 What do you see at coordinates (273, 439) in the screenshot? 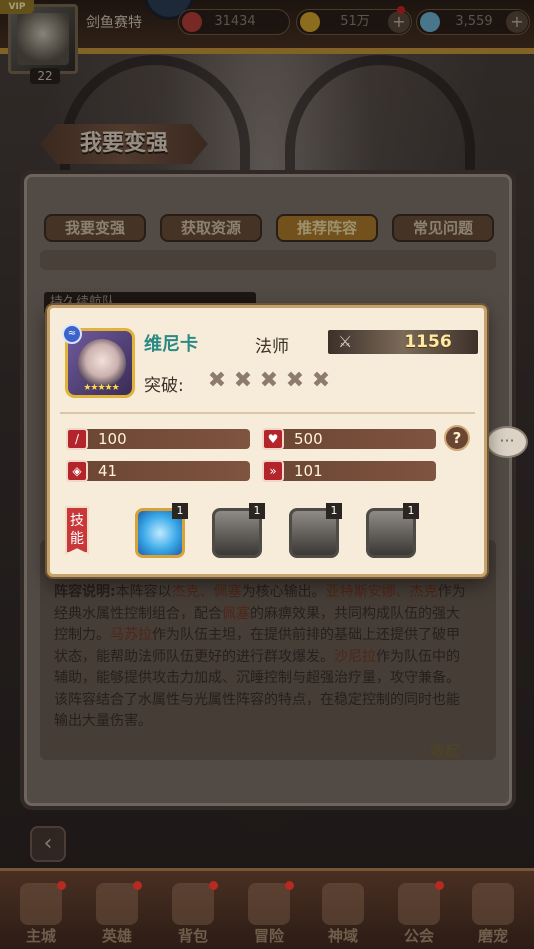
I see `heart-icon: ♥` at bounding box center [273, 439].